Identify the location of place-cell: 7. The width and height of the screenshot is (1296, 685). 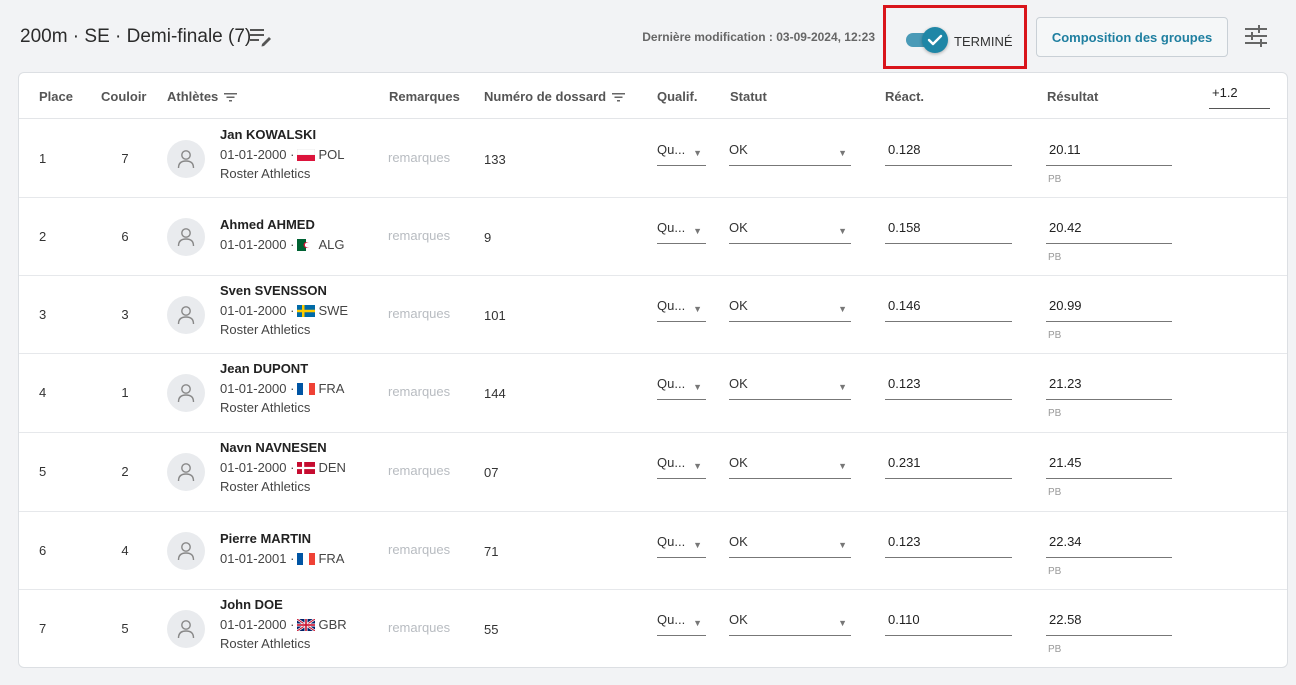
(43, 628).